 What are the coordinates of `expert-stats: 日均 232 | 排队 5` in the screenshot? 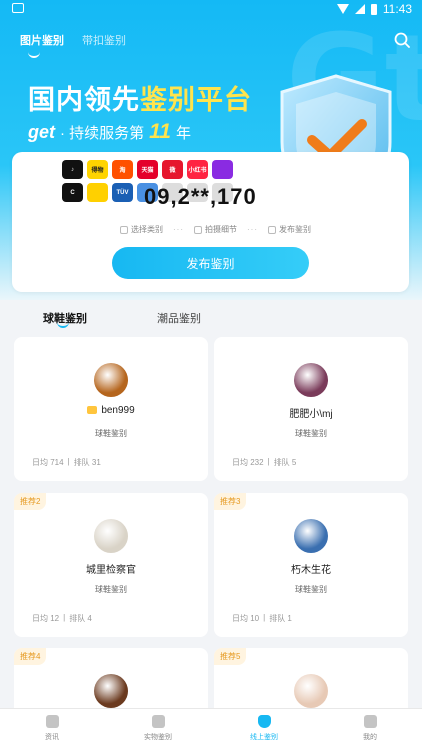 It's located at (264, 462).